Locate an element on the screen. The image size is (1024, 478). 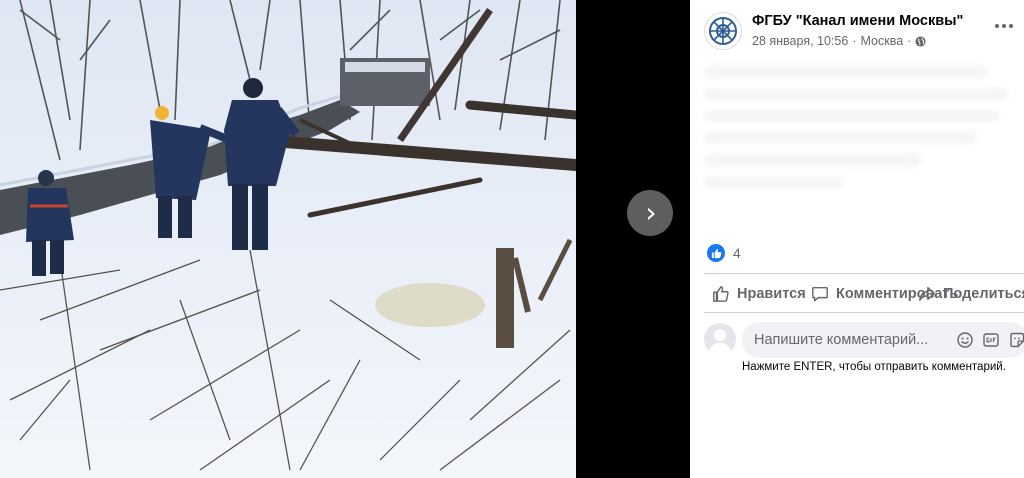
like-button: Нравится is located at coordinates (759, 294).